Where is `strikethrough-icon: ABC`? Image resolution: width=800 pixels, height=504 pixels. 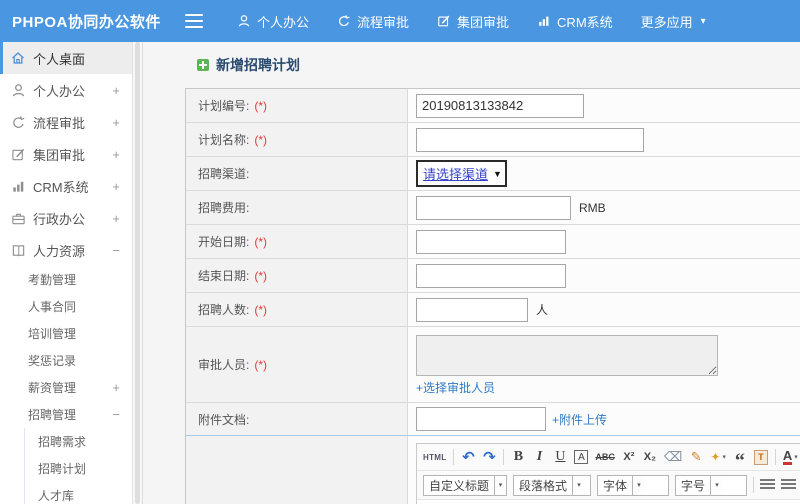
strikethrough-icon: ABC is located at coordinates (605, 457).